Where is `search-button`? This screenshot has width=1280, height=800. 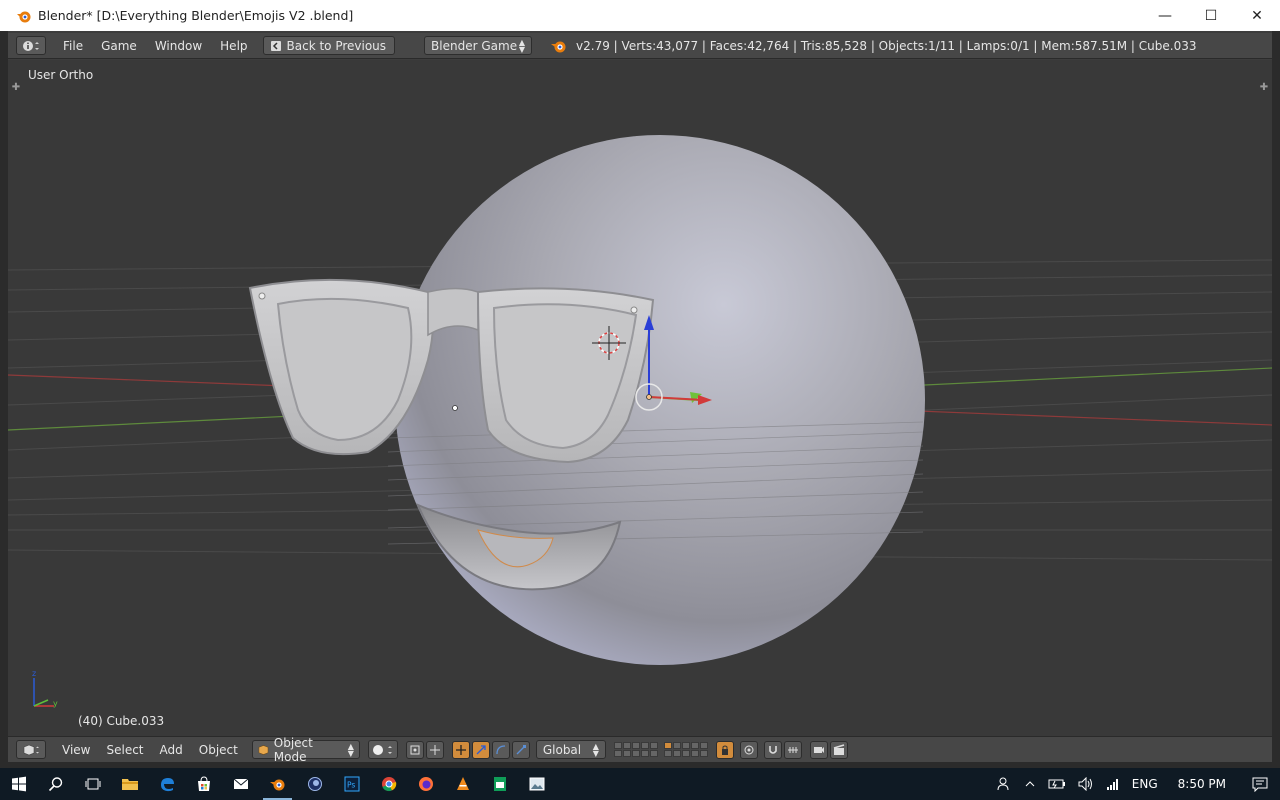 search-button is located at coordinates (55, 784).